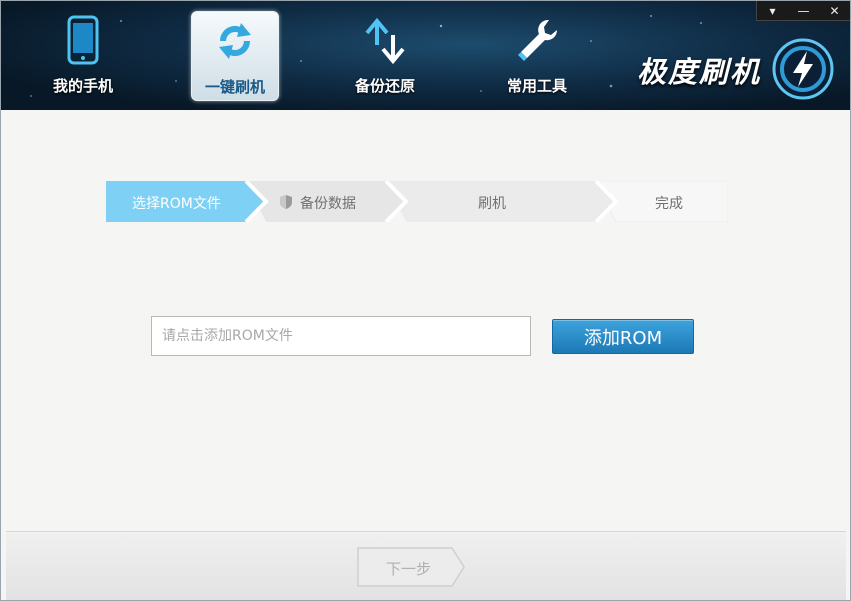  What do you see at coordinates (803, 69) in the screenshot?
I see `brand-logo-icon` at bounding box center [803, 69].